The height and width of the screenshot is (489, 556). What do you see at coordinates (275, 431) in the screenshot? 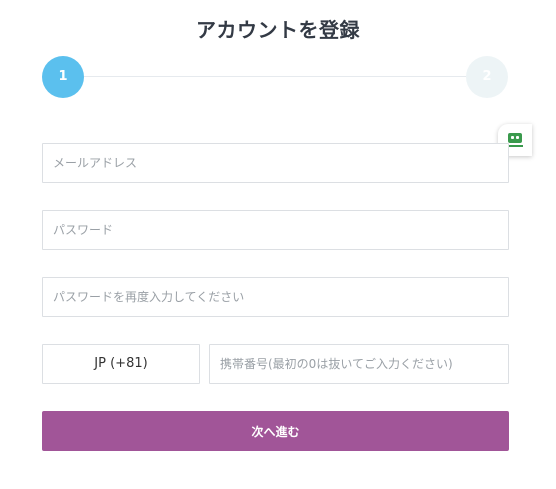
I see `next-button: 次へ進む` at bounding box center [275, 431].